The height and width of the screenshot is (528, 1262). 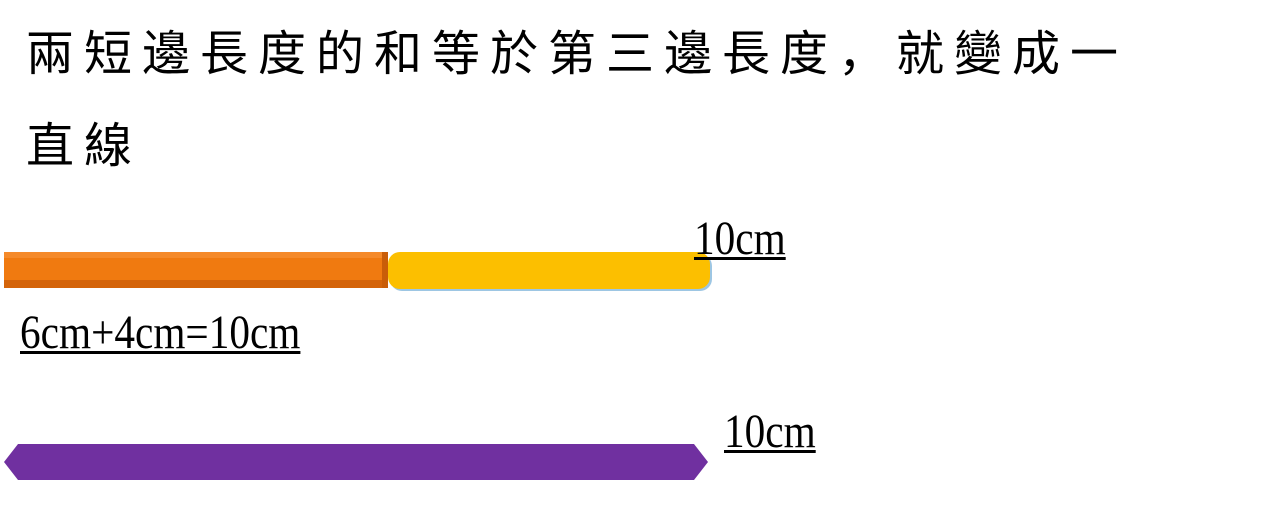 What do you see at coordinates (740, 238) in the screenshot?
I see `combined-length-label: 10cm` at bounding box center [740, 238].